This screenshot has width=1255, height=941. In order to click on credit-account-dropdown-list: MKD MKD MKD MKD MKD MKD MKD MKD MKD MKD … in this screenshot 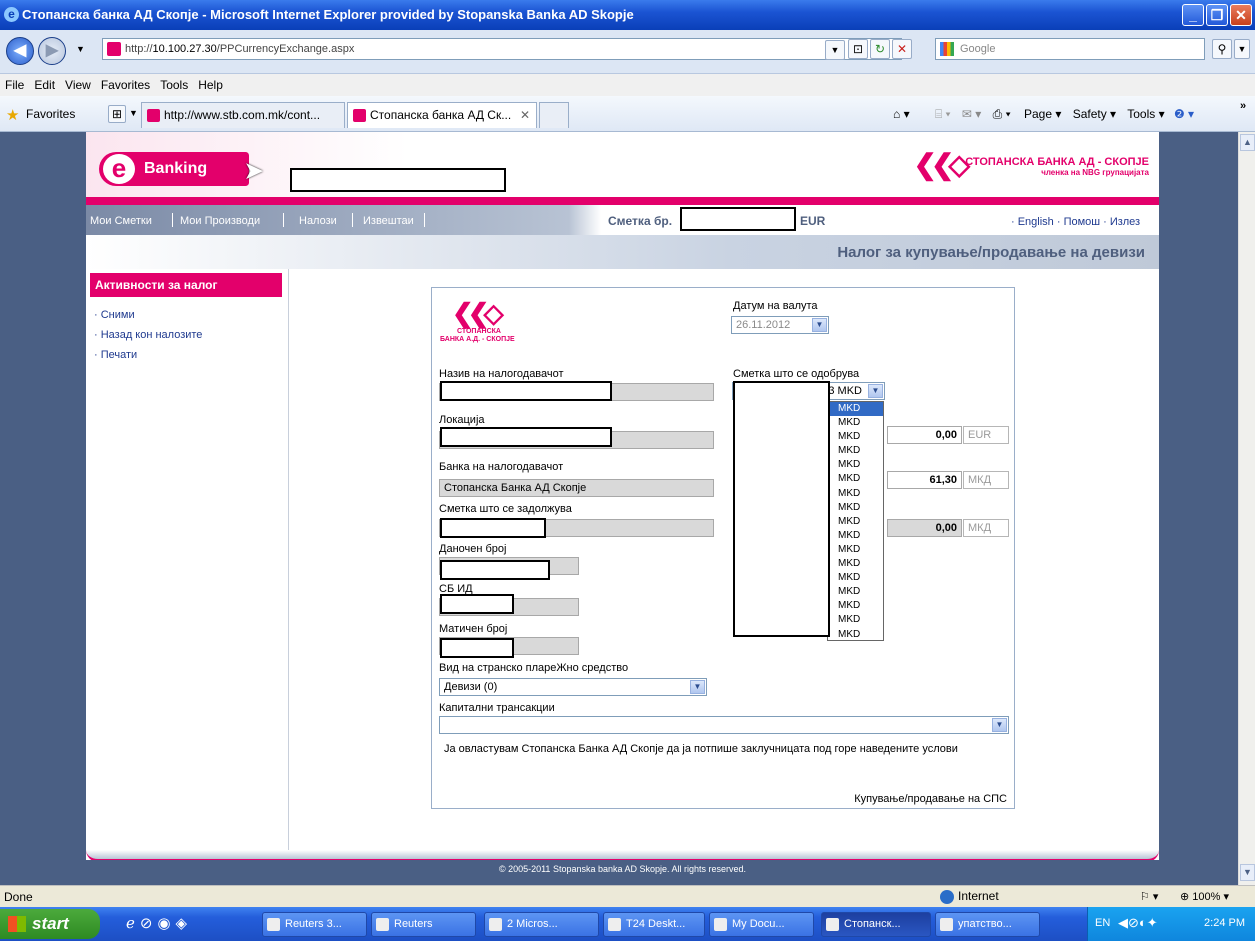, I will do `click(855, 521)`.